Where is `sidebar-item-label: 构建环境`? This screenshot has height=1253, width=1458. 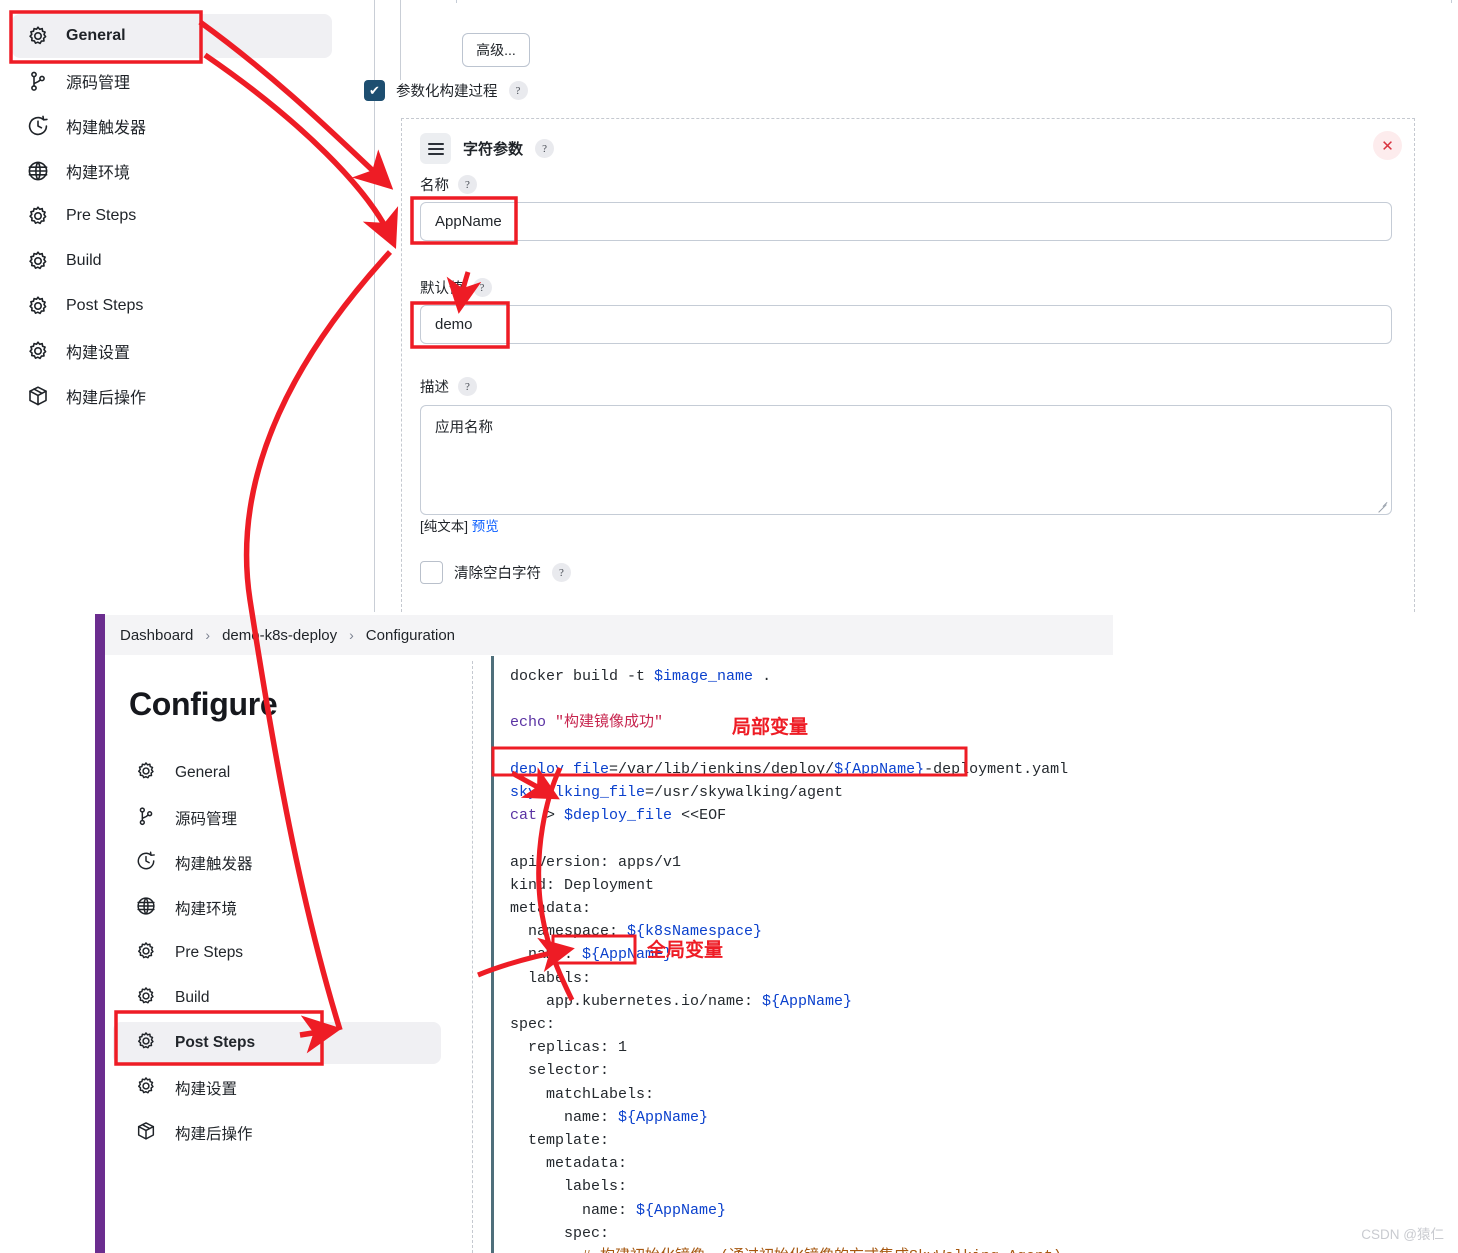 sidebar-item-label: 构建环境 is located at coordinates (98, 173).